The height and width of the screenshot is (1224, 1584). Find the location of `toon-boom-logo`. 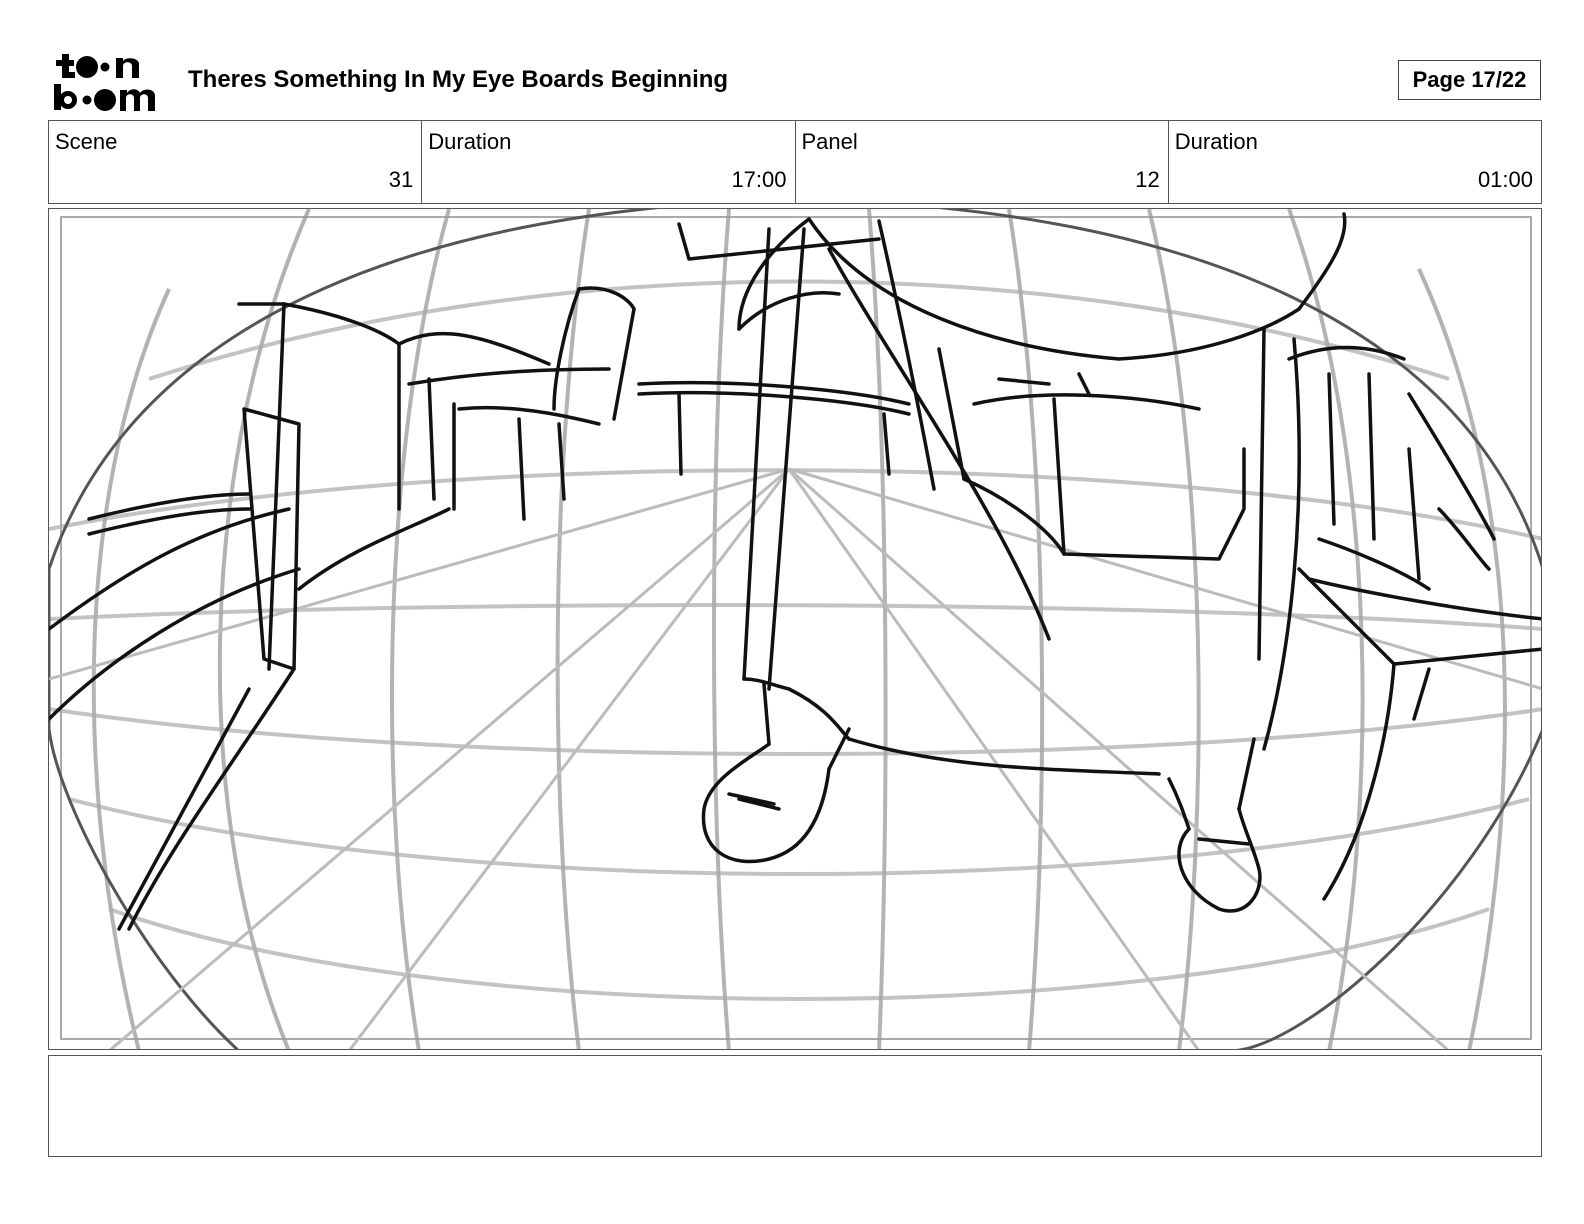

toon-boom-logo is located at coordinates (107, 81).